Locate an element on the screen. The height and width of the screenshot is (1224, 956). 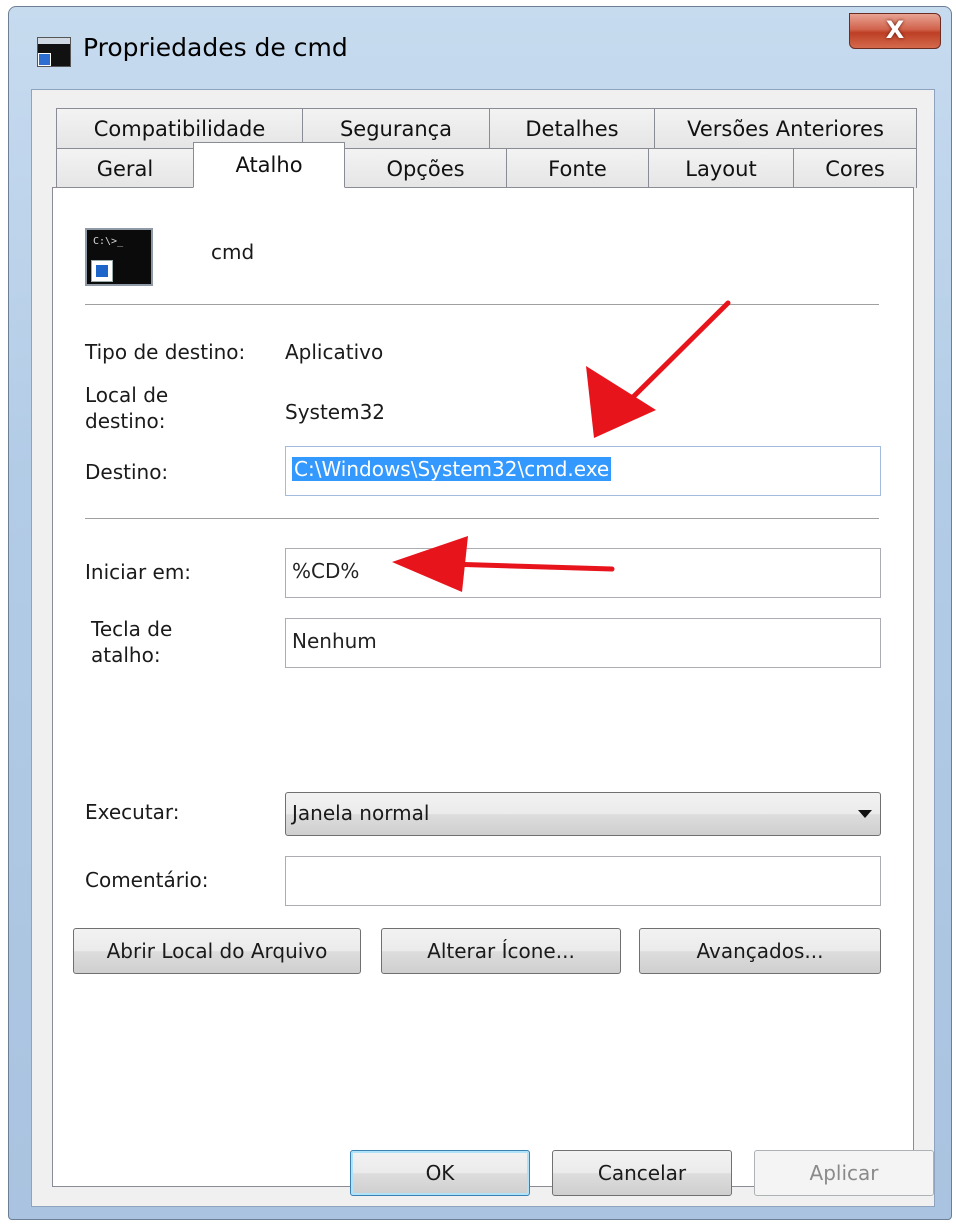
target-location-label: Local de destino: is located at coordinates (127, 408).